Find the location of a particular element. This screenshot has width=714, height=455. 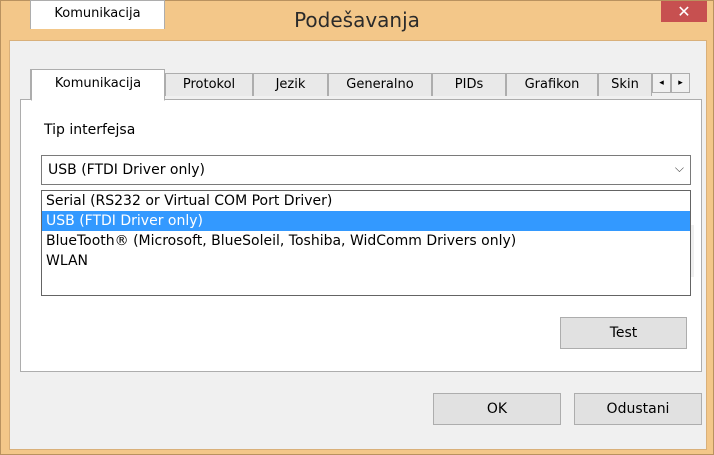

interface-type-select: USB (FTDI Driver only) ⌵ is located at coordinates (366, 170).